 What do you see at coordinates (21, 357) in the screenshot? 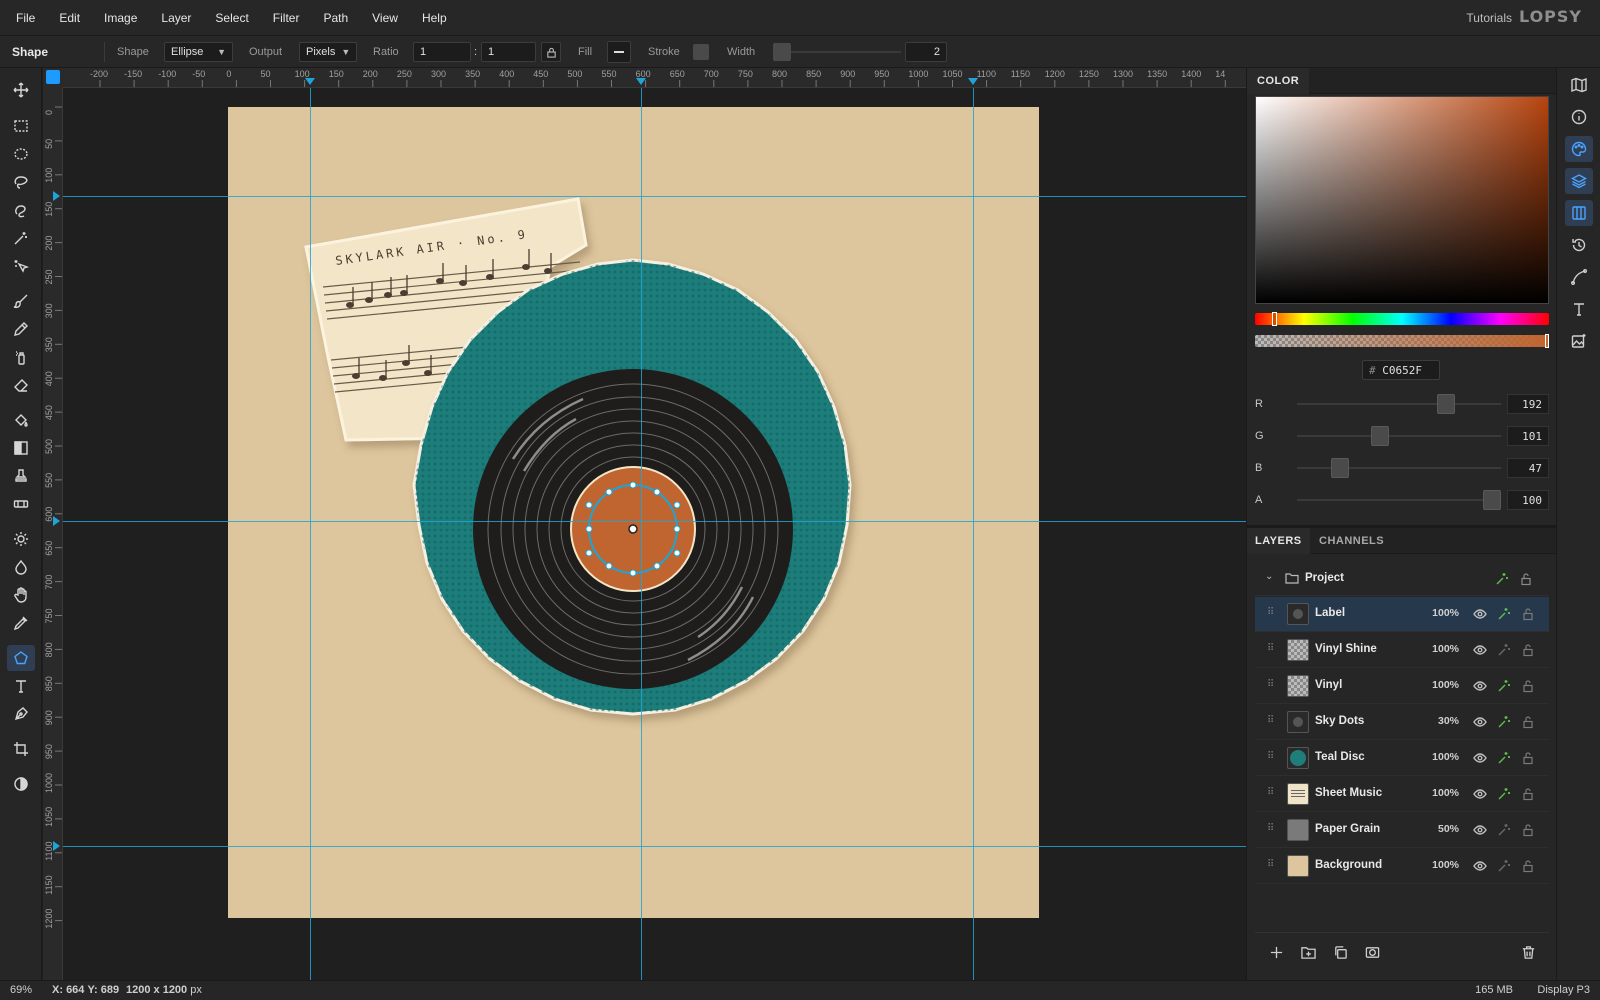
I see `clone-tool` at bounding box center [21, 357].